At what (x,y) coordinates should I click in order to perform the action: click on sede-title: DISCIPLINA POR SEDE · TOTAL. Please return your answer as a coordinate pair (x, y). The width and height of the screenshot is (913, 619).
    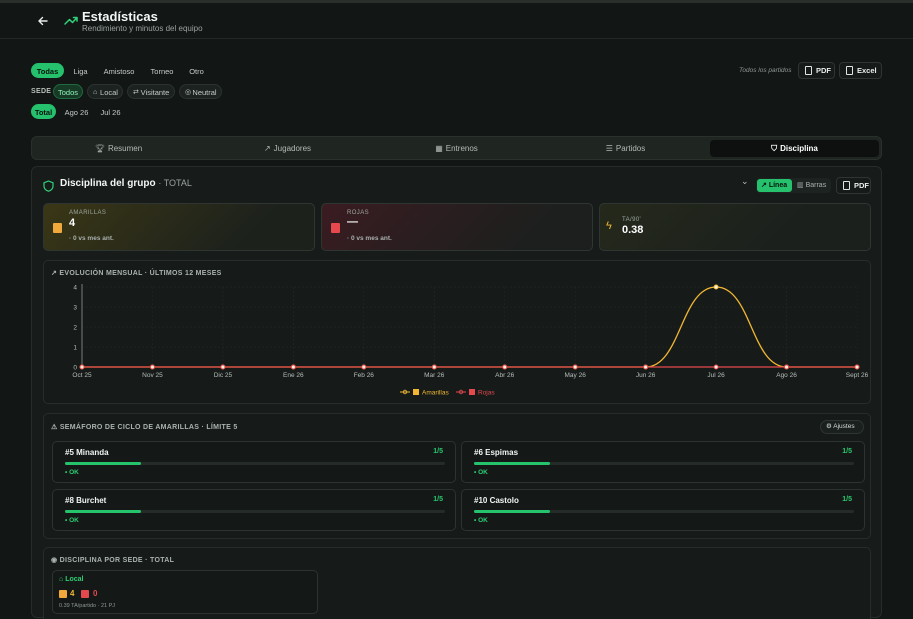
    Looking at the image, I should click on (117, 560).